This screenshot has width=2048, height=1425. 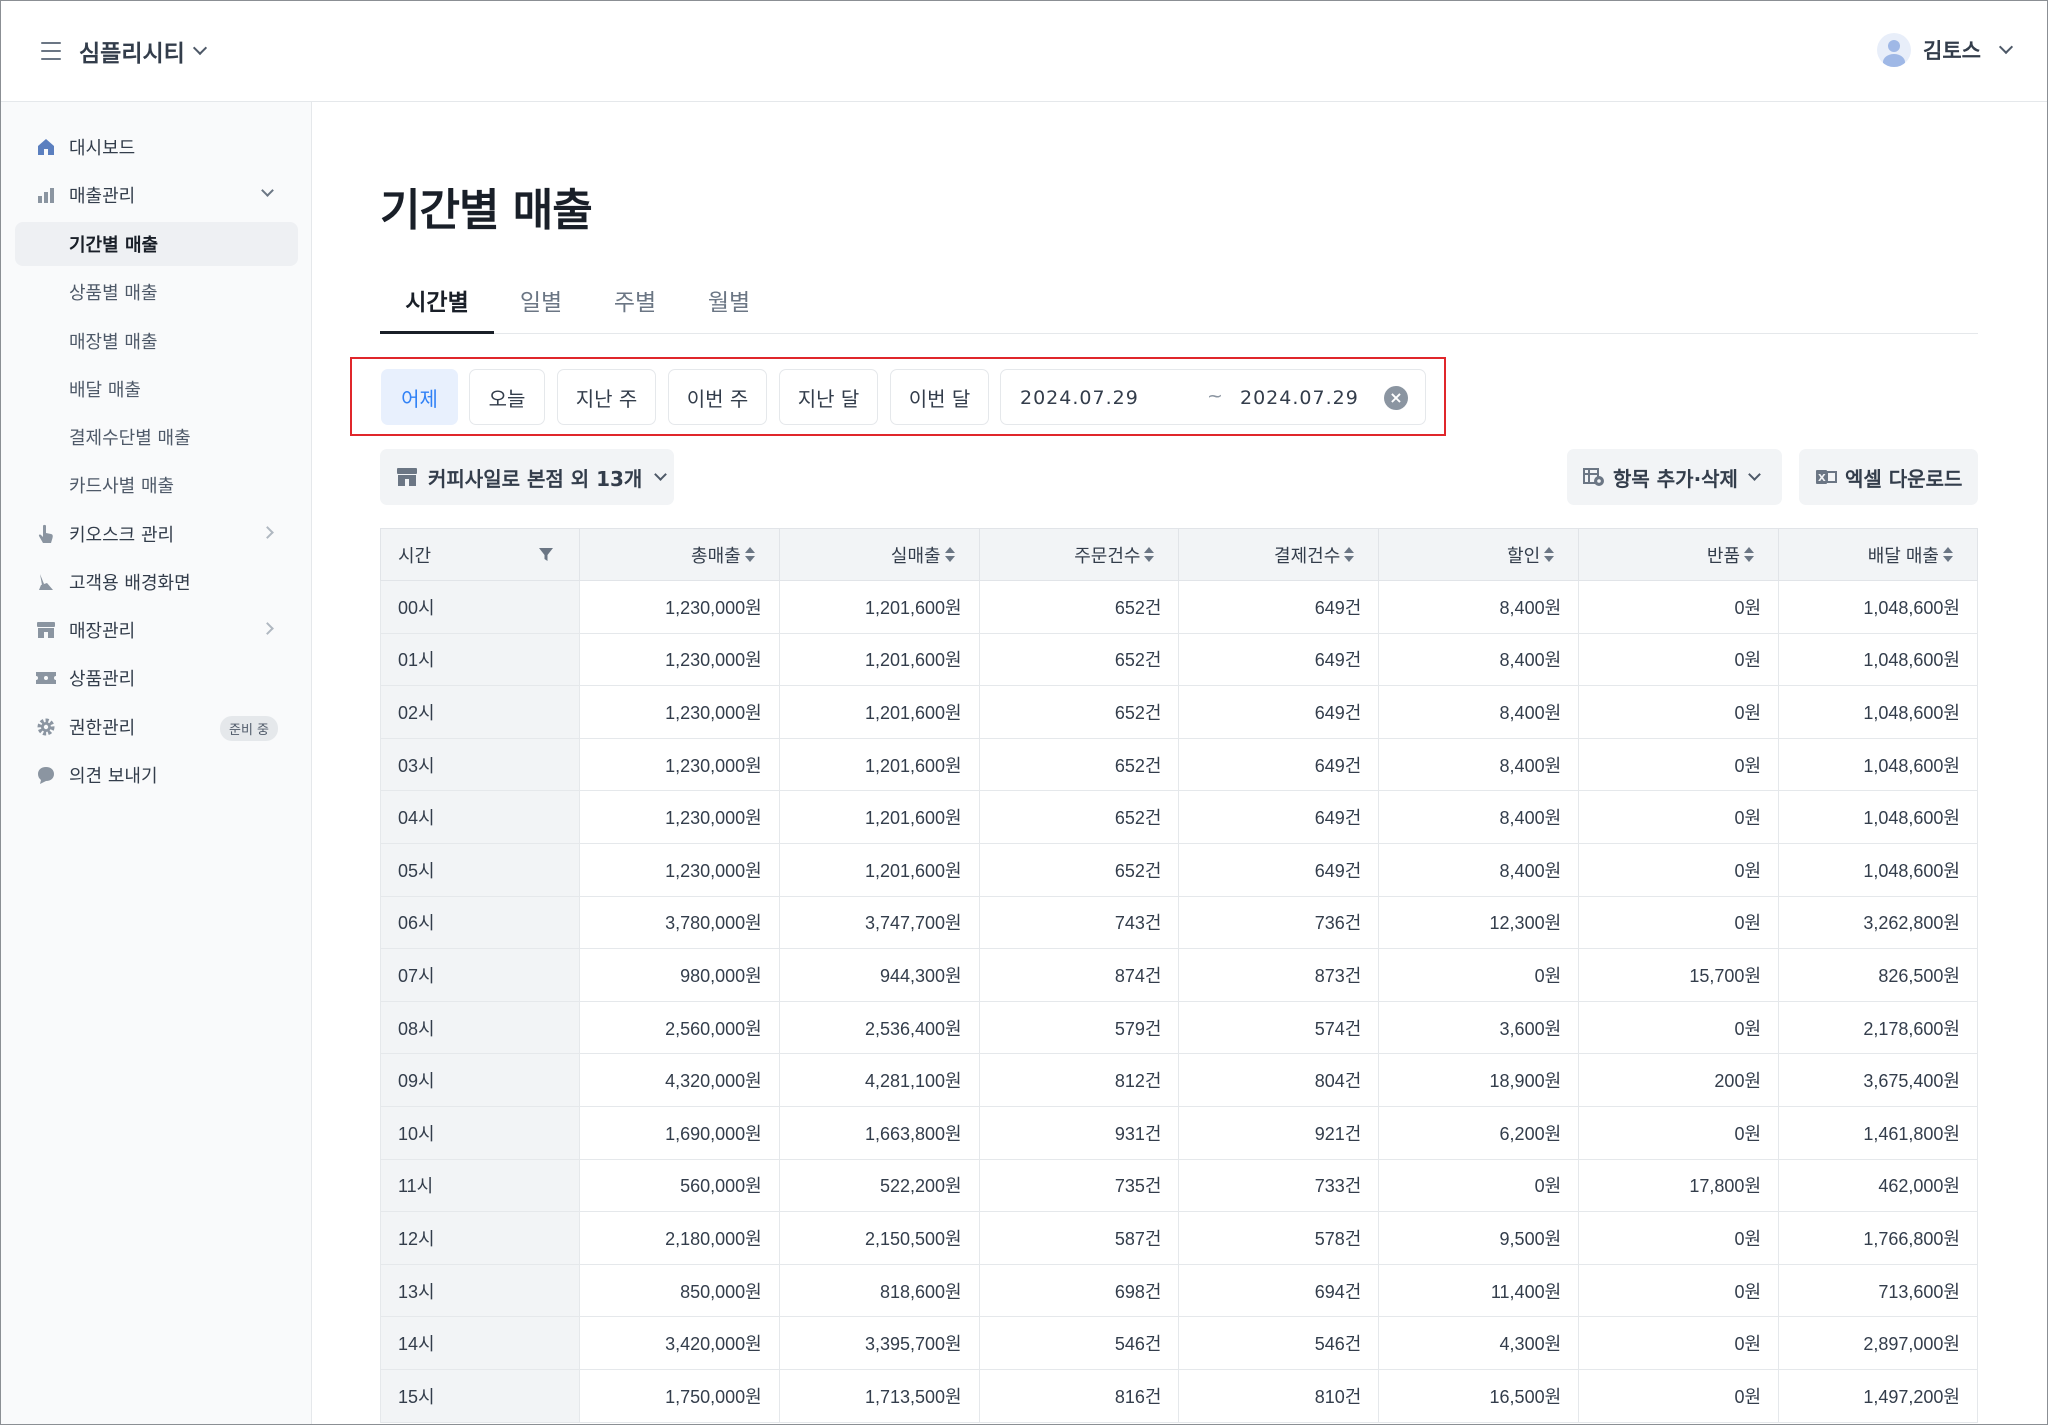 What do you see at coordinates (1079, 1238) in the screenshot?
I see `orders-cell: 587건` at bounding box center [1079, 1238].